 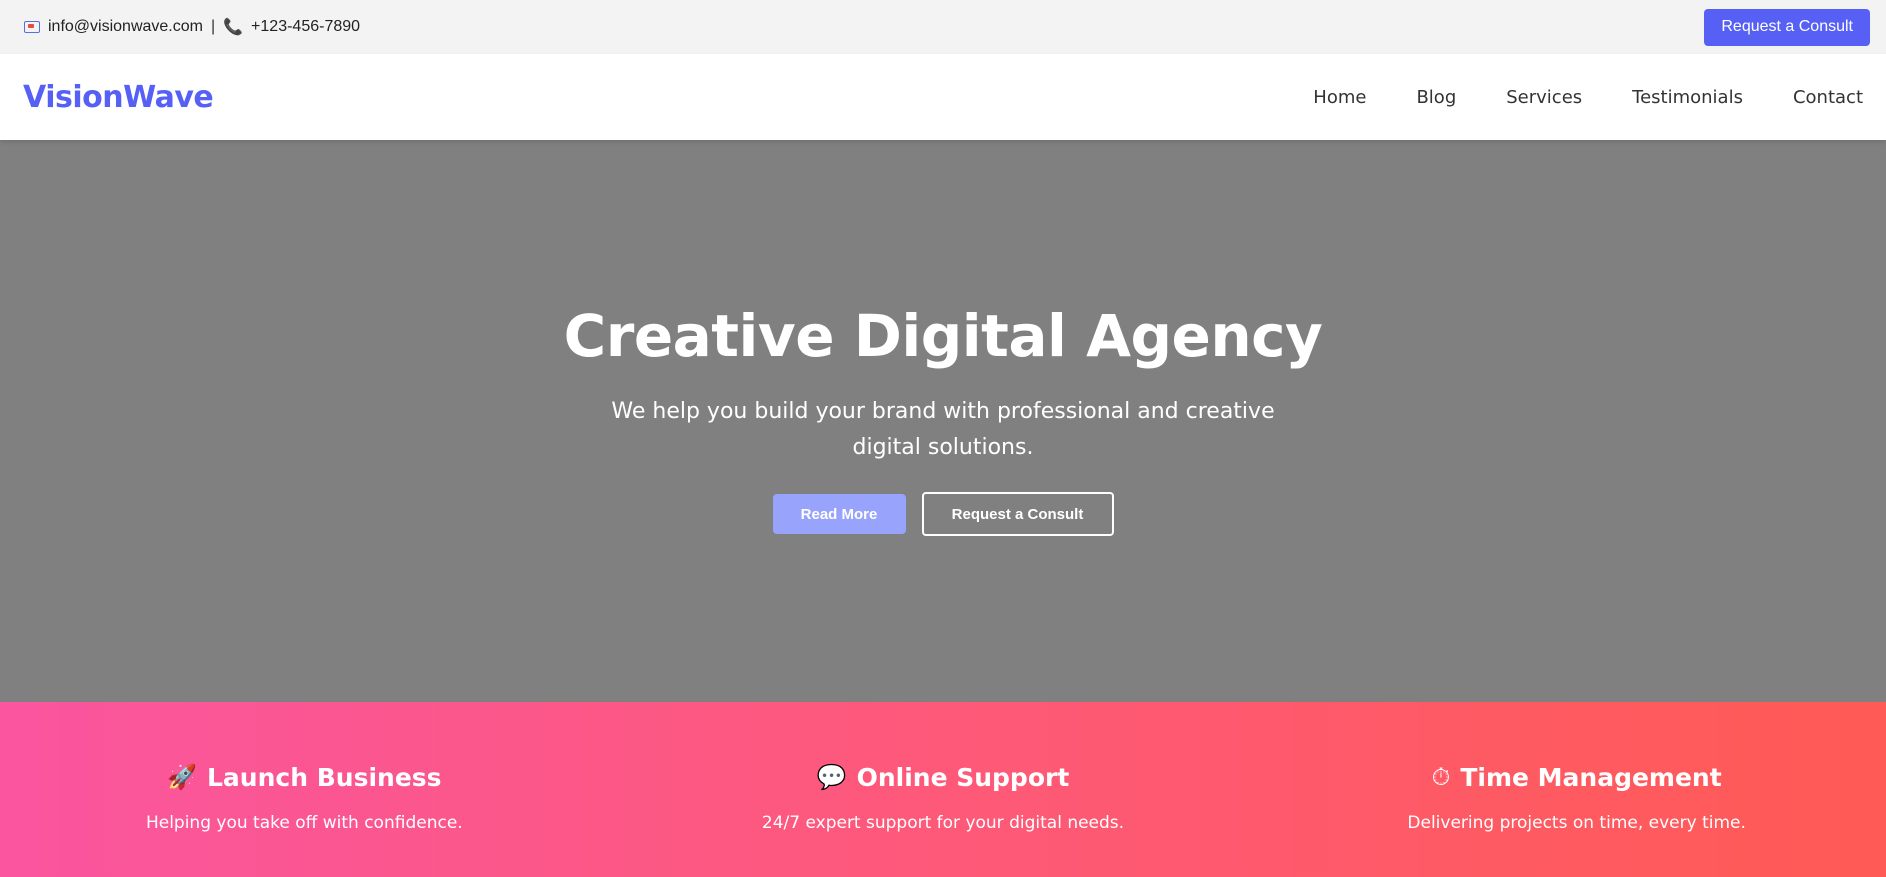 I want to click on feature-description: Helping you take off with confidence., so click(x=304, y=823).